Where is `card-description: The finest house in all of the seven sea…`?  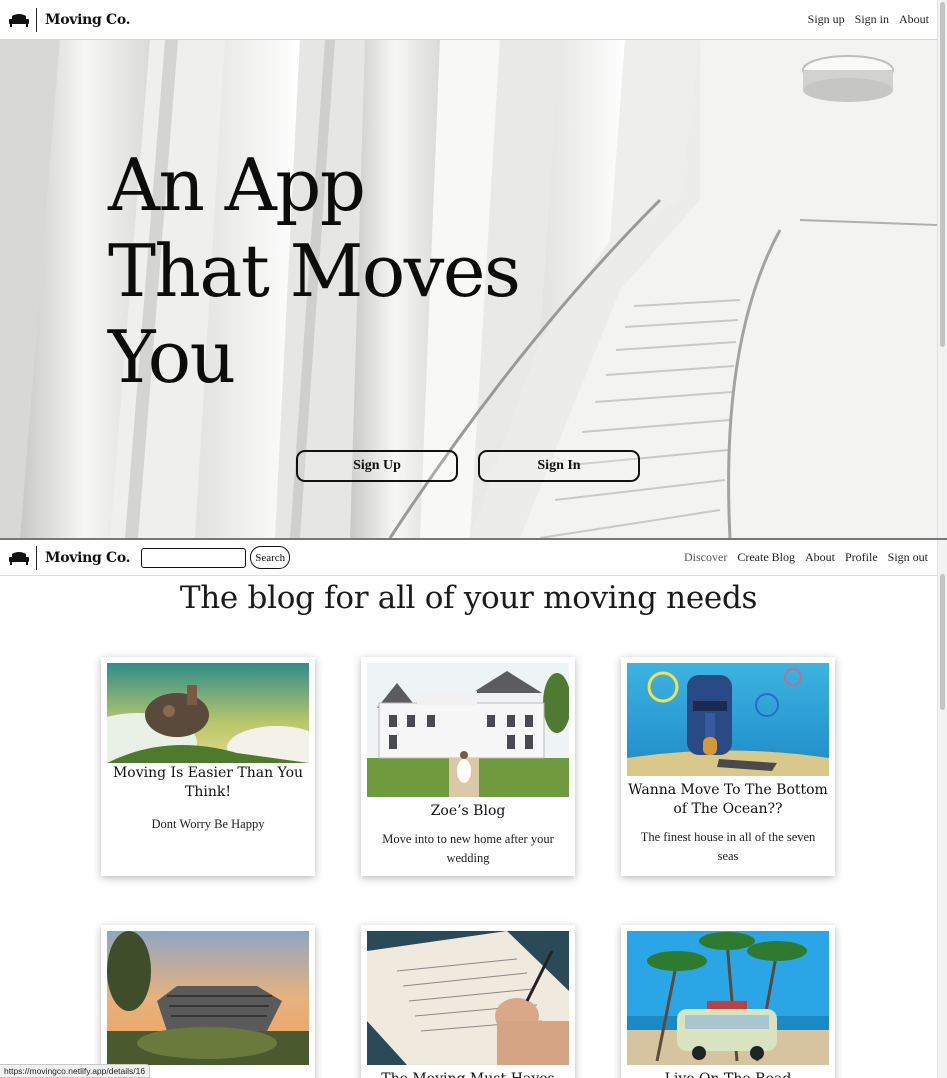 card-description: The finest house in all of the seven sea… is located at coordinates (728, 846).